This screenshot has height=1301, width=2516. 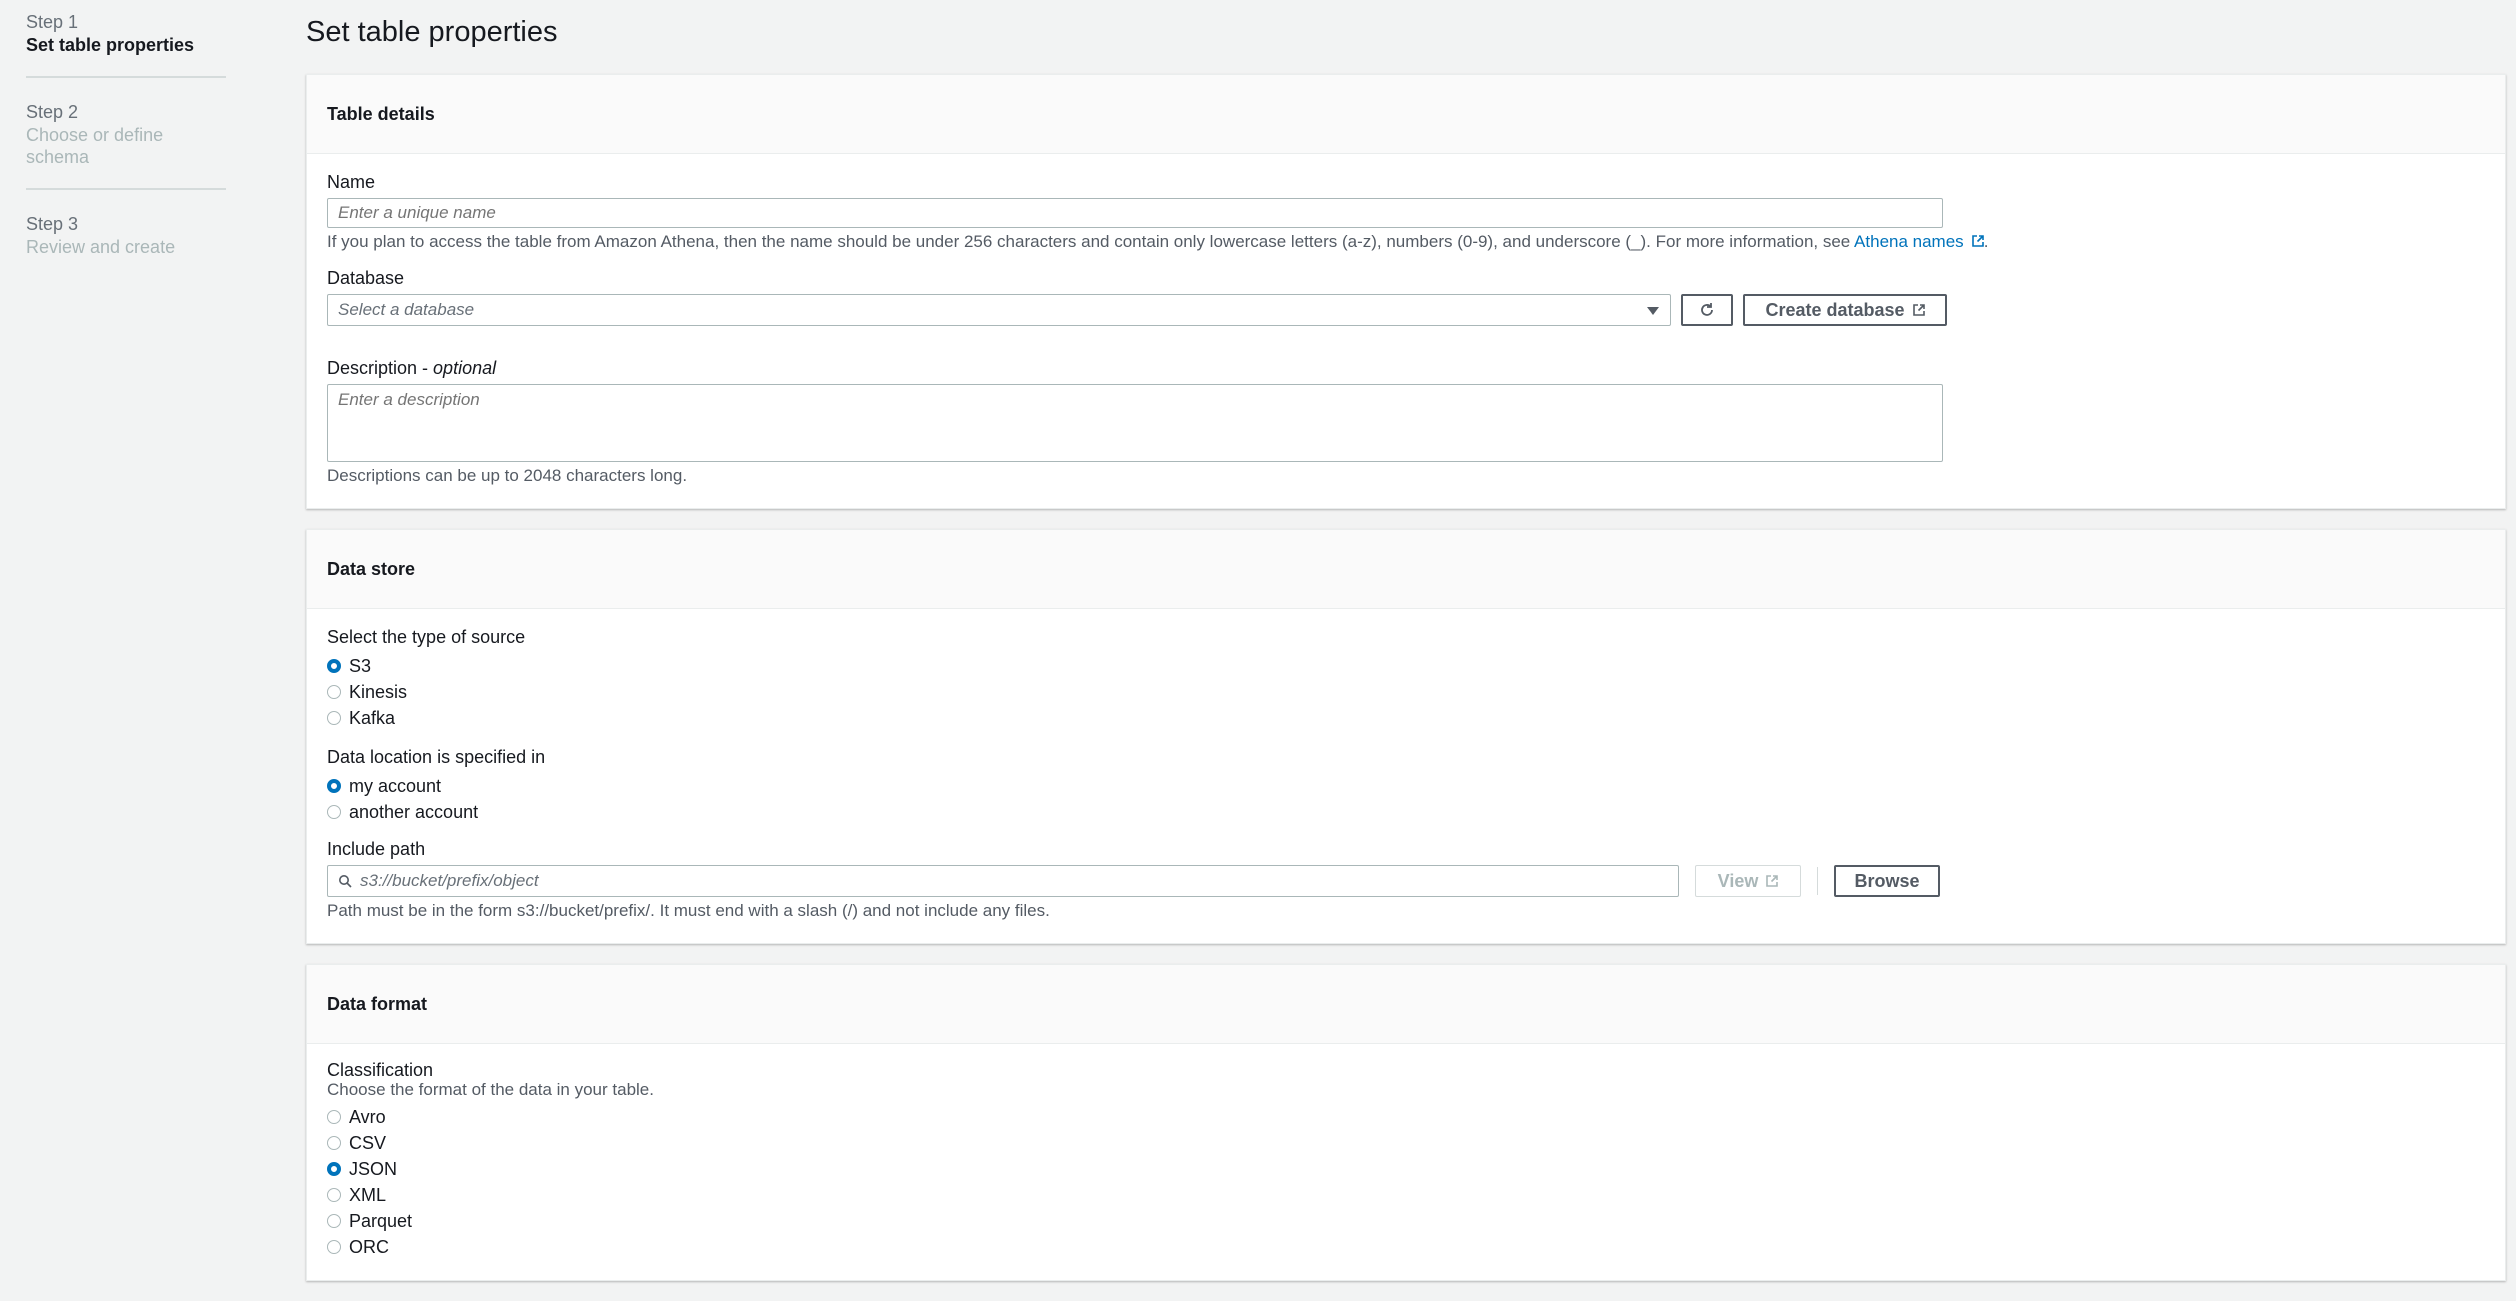 What do you see at coordinates (426, 637) in the screenshot?
I see `source-type-label: Select the type of source` at bounding box center [426, 637].